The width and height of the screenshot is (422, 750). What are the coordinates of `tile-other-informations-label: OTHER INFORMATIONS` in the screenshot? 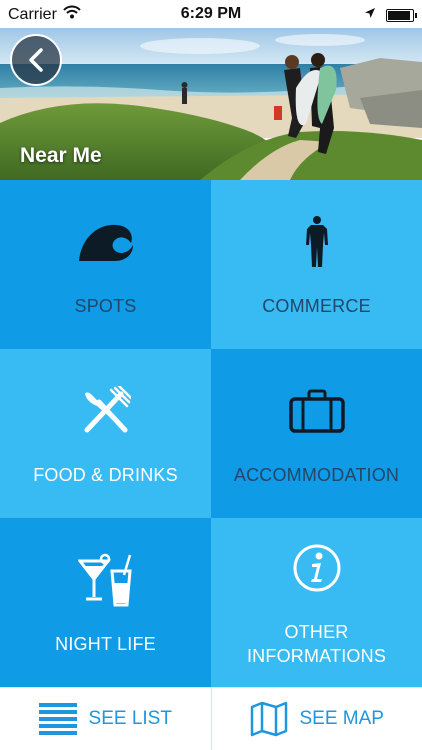 It's located at (316, 643).